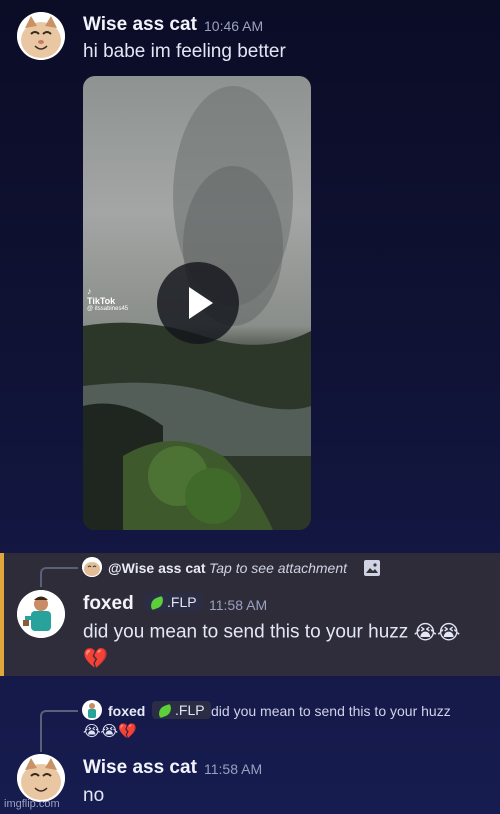  What do you see at coordinates (182, 602) in the screenshot?
I see `clan-tag-label: .FLP` at bounding box center [182, 602].